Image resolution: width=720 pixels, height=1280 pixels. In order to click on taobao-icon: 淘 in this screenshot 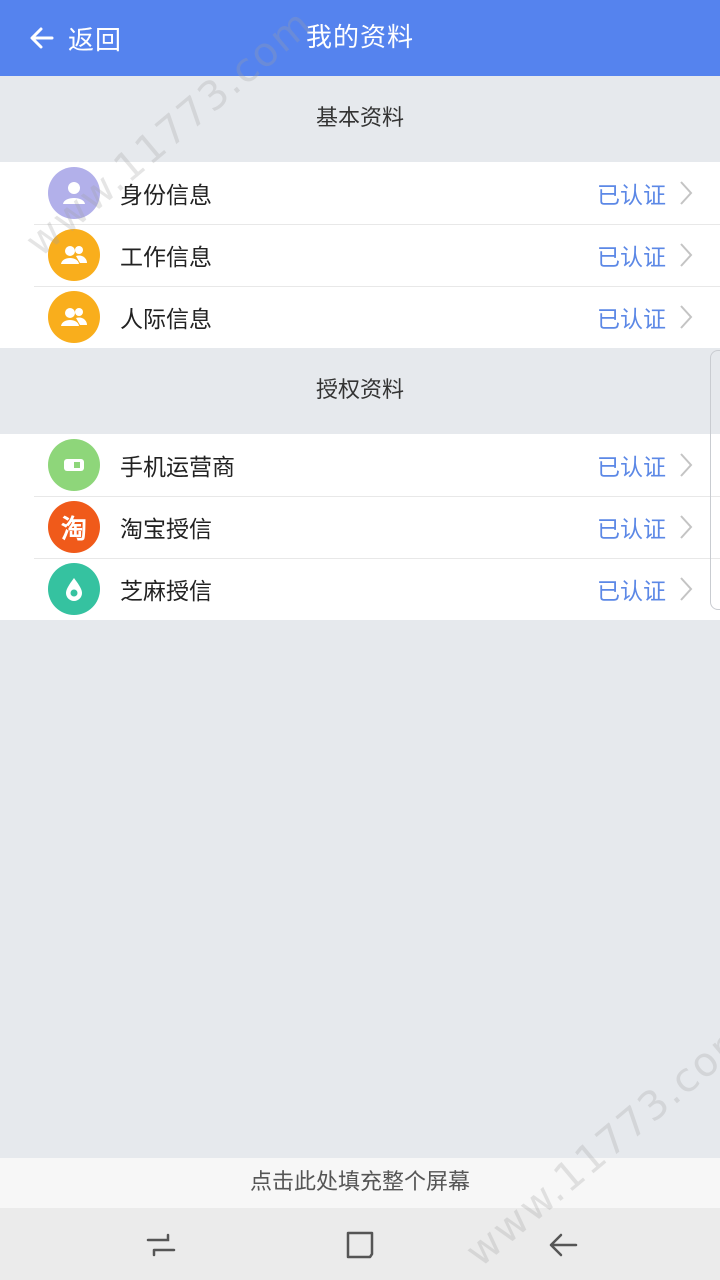, I will do `click(74, 527)`.